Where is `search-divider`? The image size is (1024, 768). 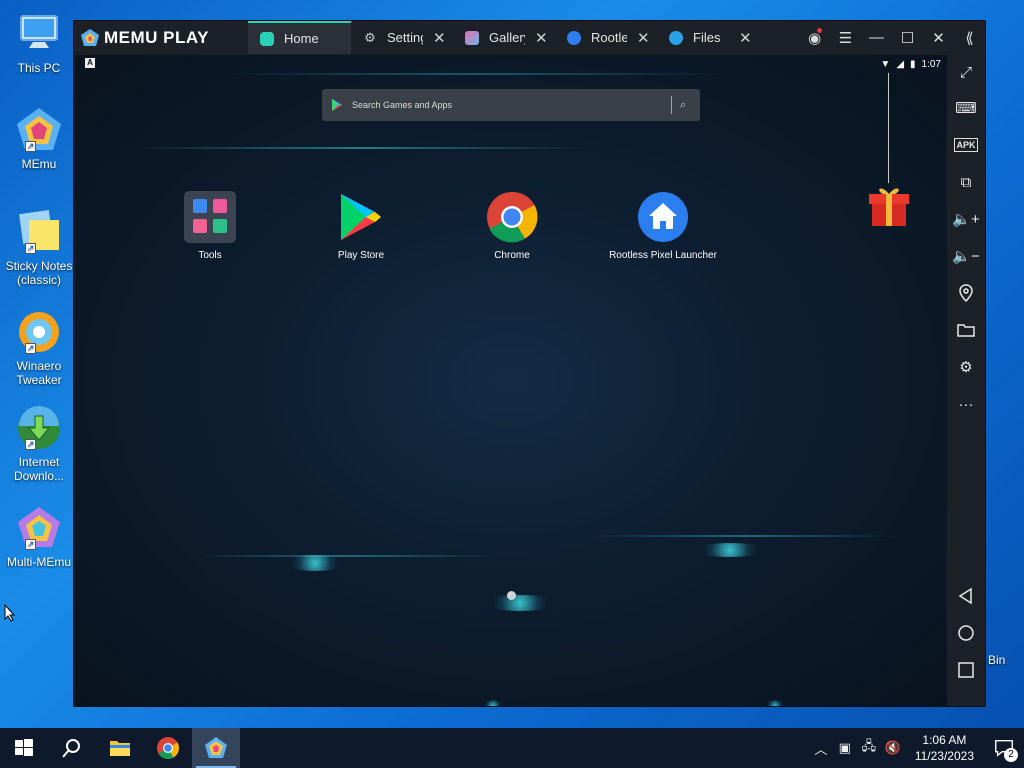 search-divider is located at coordinates (671, 105).